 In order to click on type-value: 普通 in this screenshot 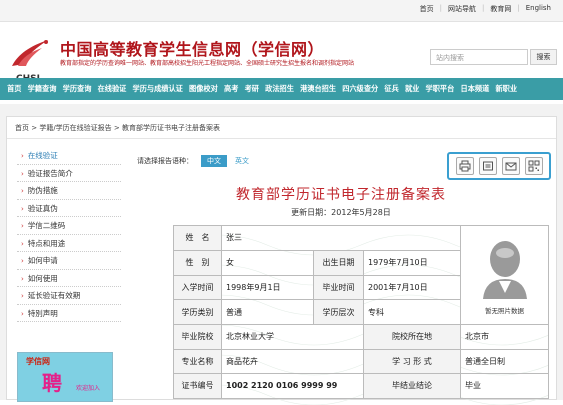, I will do `click(267, 312)`.